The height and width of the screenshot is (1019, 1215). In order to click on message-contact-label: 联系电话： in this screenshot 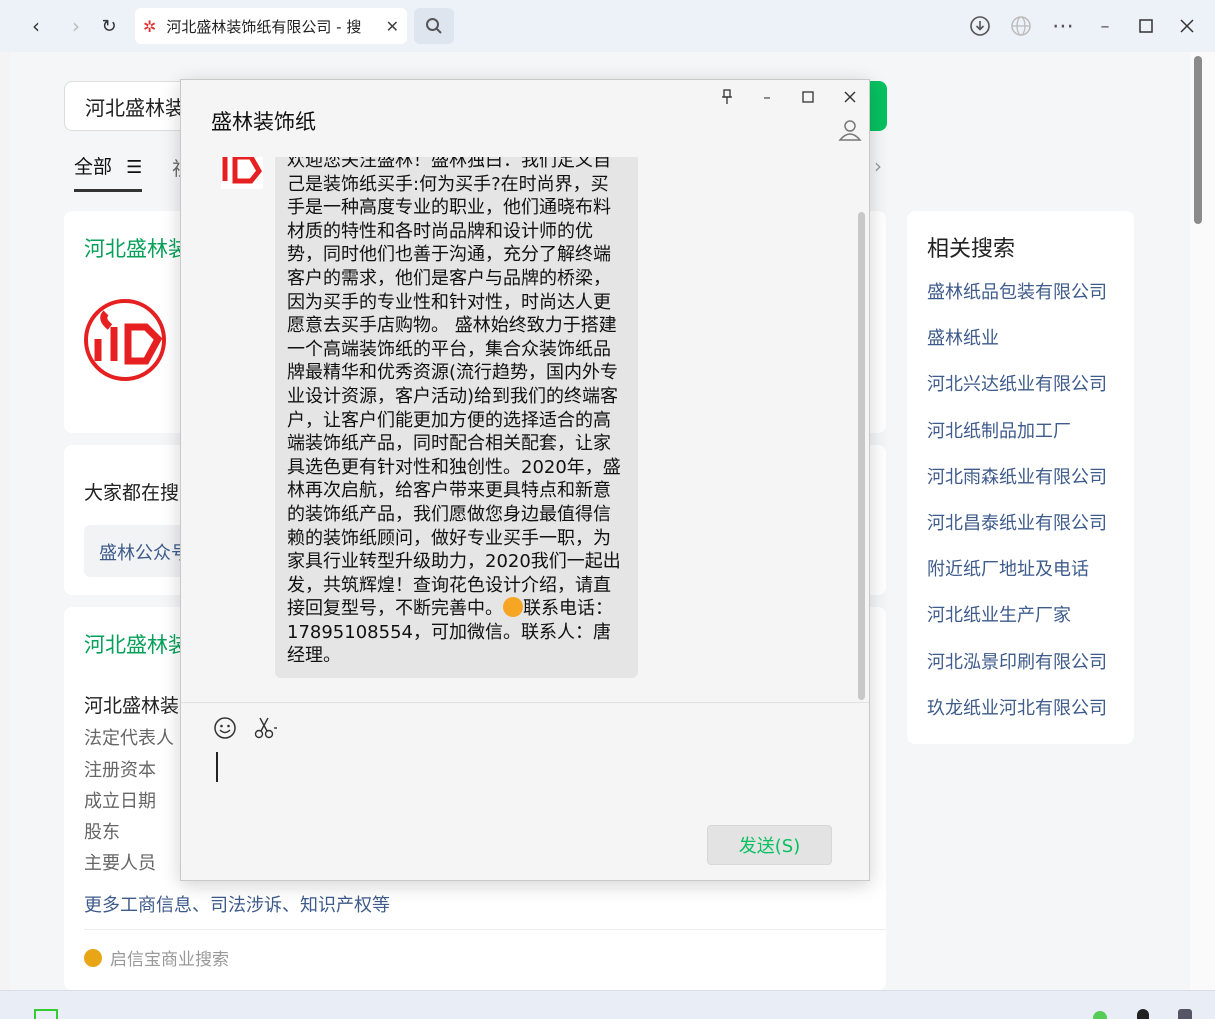, I will do `click(568, 609)`.